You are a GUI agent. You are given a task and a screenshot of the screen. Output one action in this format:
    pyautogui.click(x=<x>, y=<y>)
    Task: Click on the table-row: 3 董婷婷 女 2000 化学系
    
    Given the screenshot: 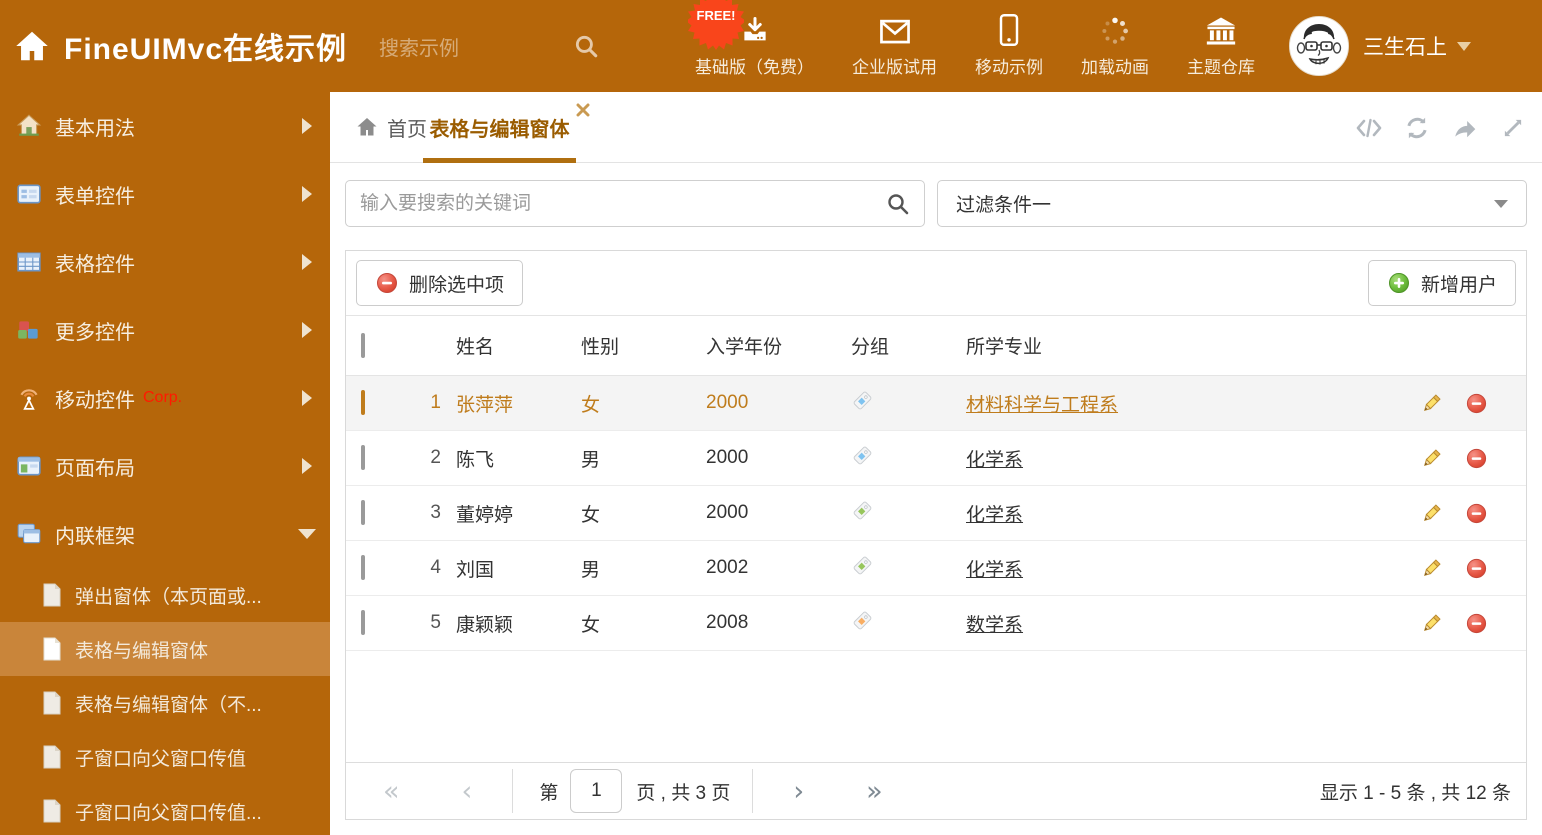 What is the action you would take?
    pyautogui.click(x=936, y=513)
    